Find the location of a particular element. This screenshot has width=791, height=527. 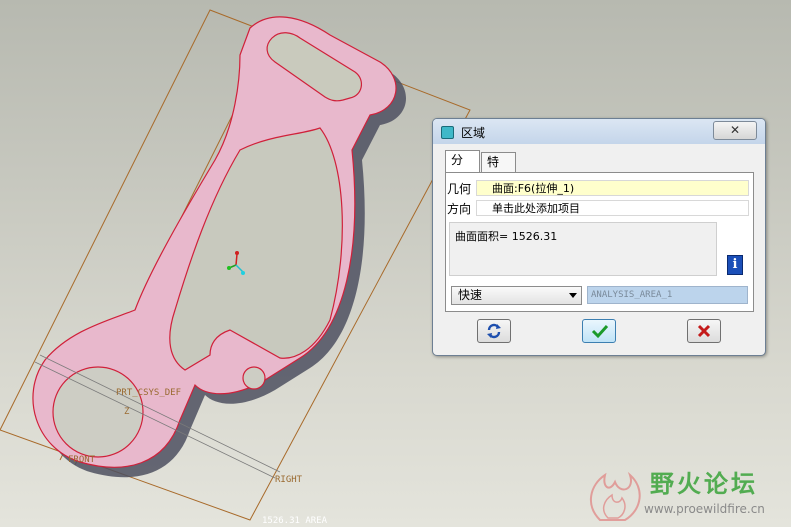

close-button: ✕ is located at coordinates (735, 130).